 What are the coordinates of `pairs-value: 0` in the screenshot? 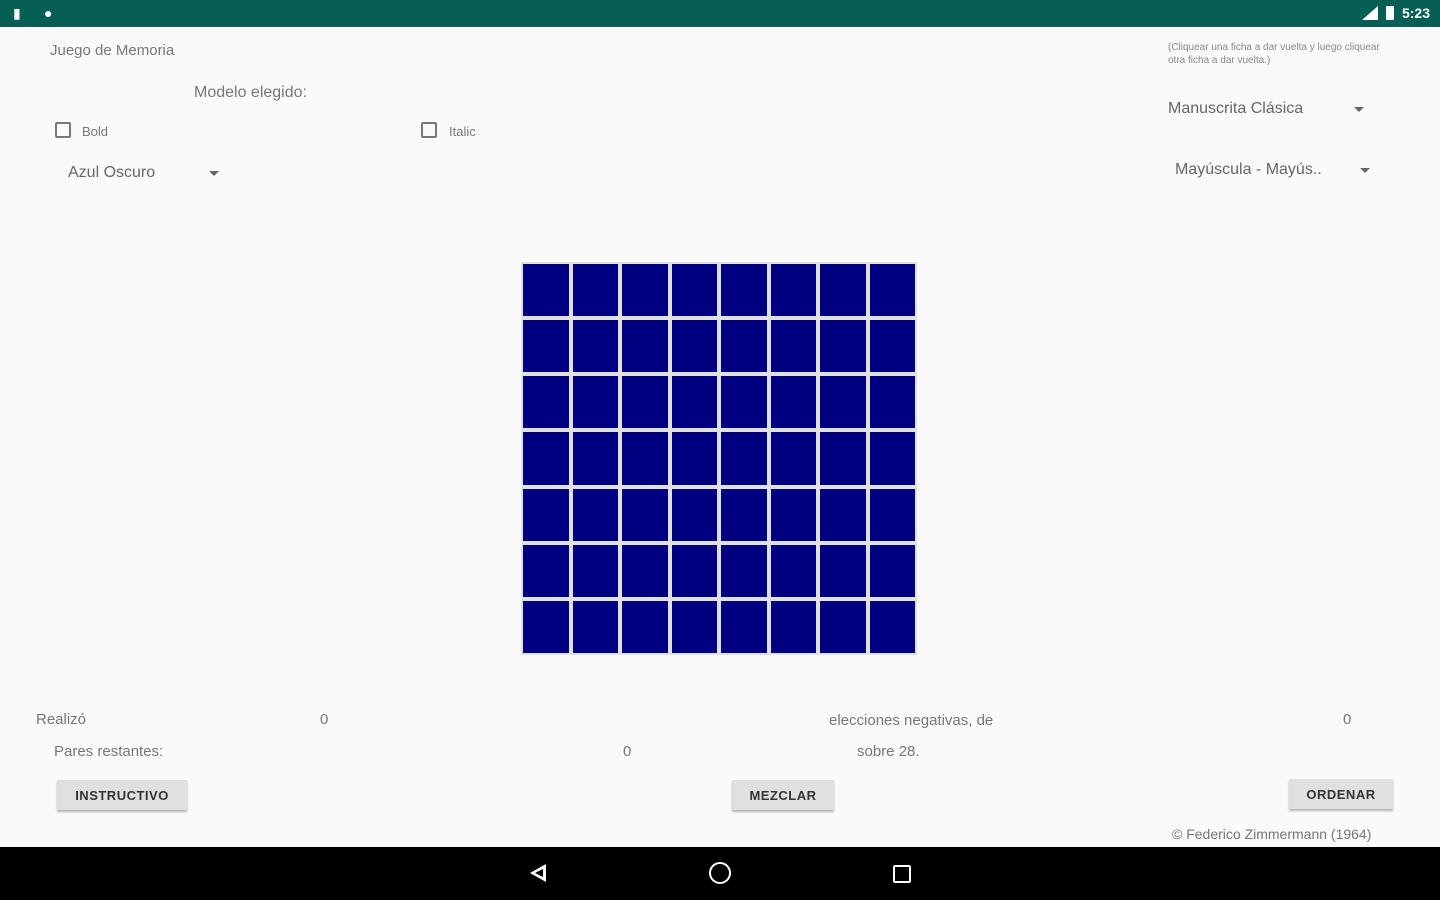 It's located at (627, 751).